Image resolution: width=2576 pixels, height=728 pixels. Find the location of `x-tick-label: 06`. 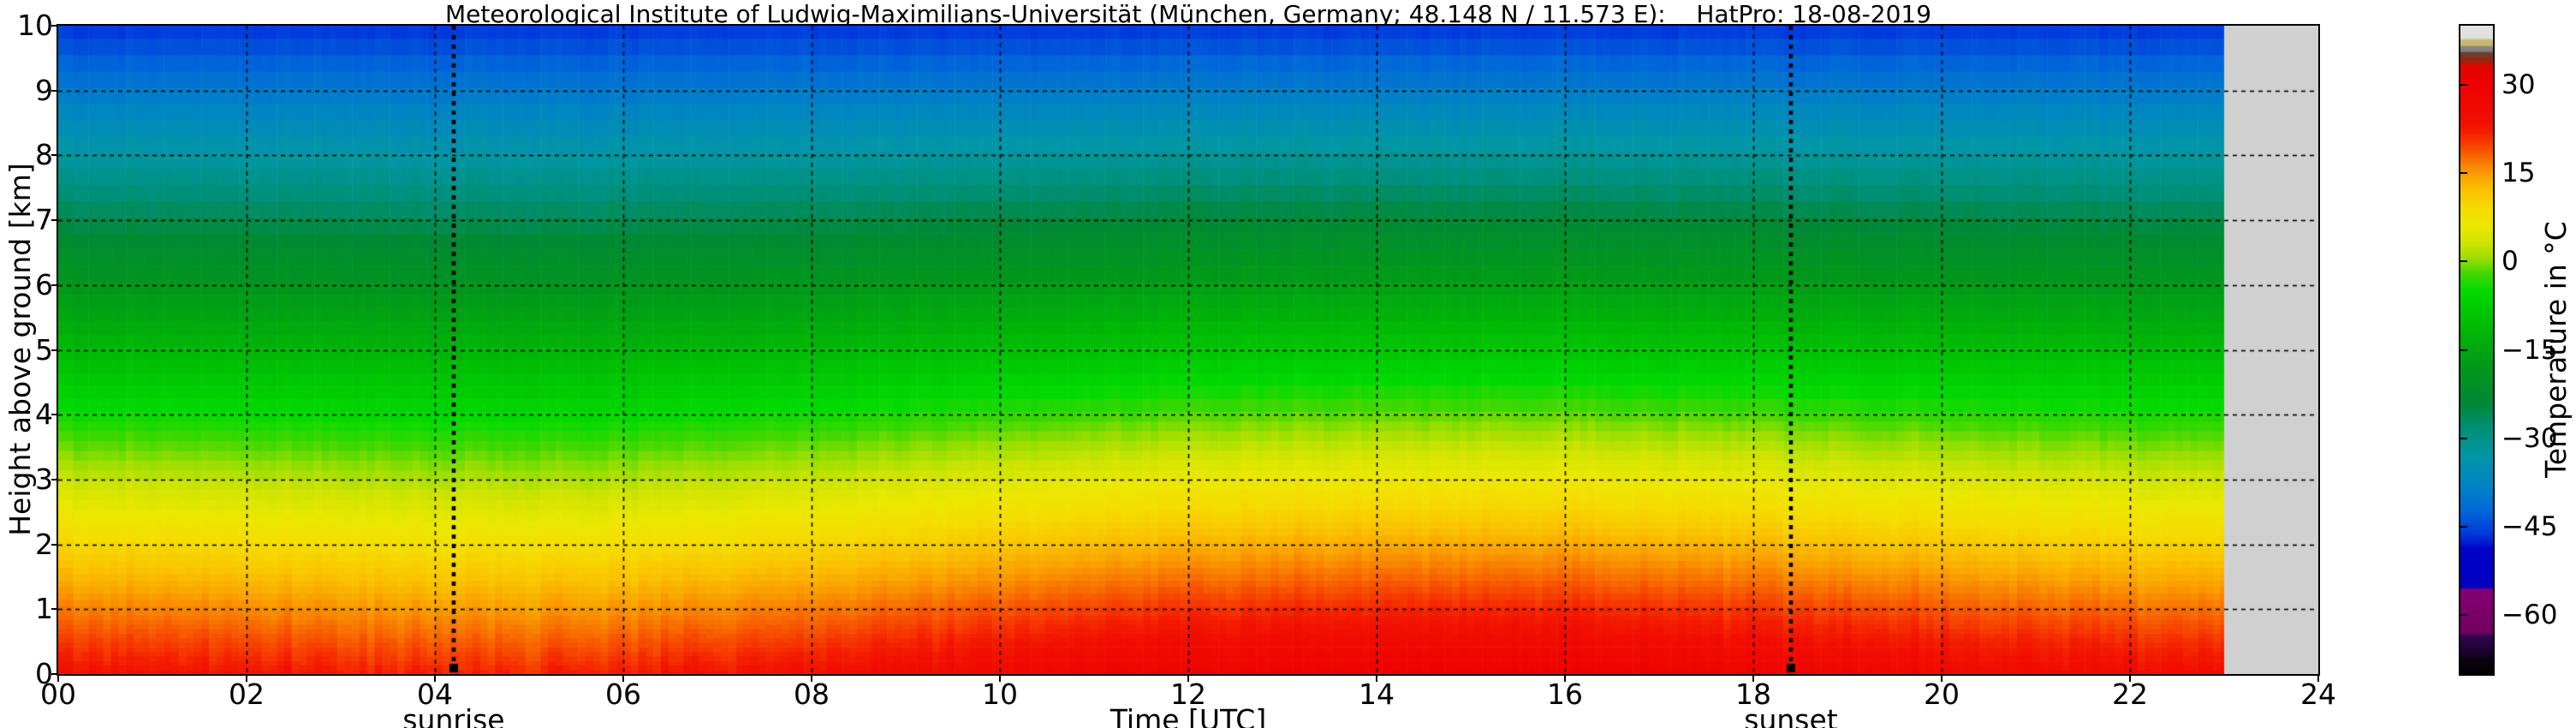

x-tick-label: 06 is located at coordinates (623, 694).